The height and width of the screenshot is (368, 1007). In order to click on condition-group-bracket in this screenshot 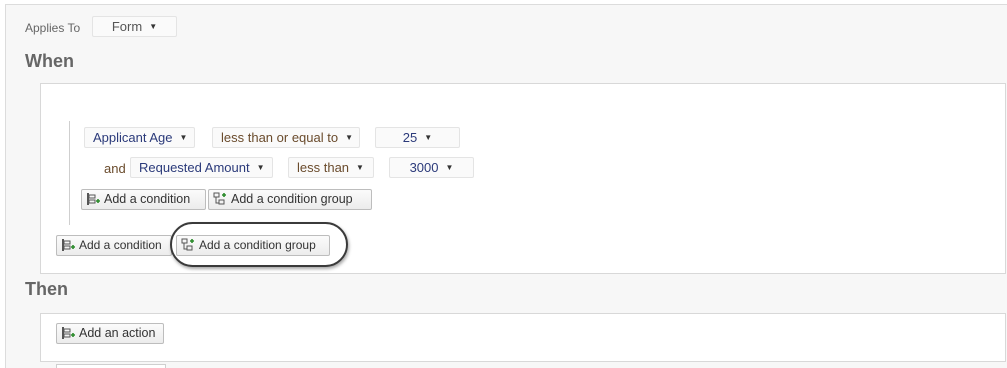, I will do `click(69, 173)`.